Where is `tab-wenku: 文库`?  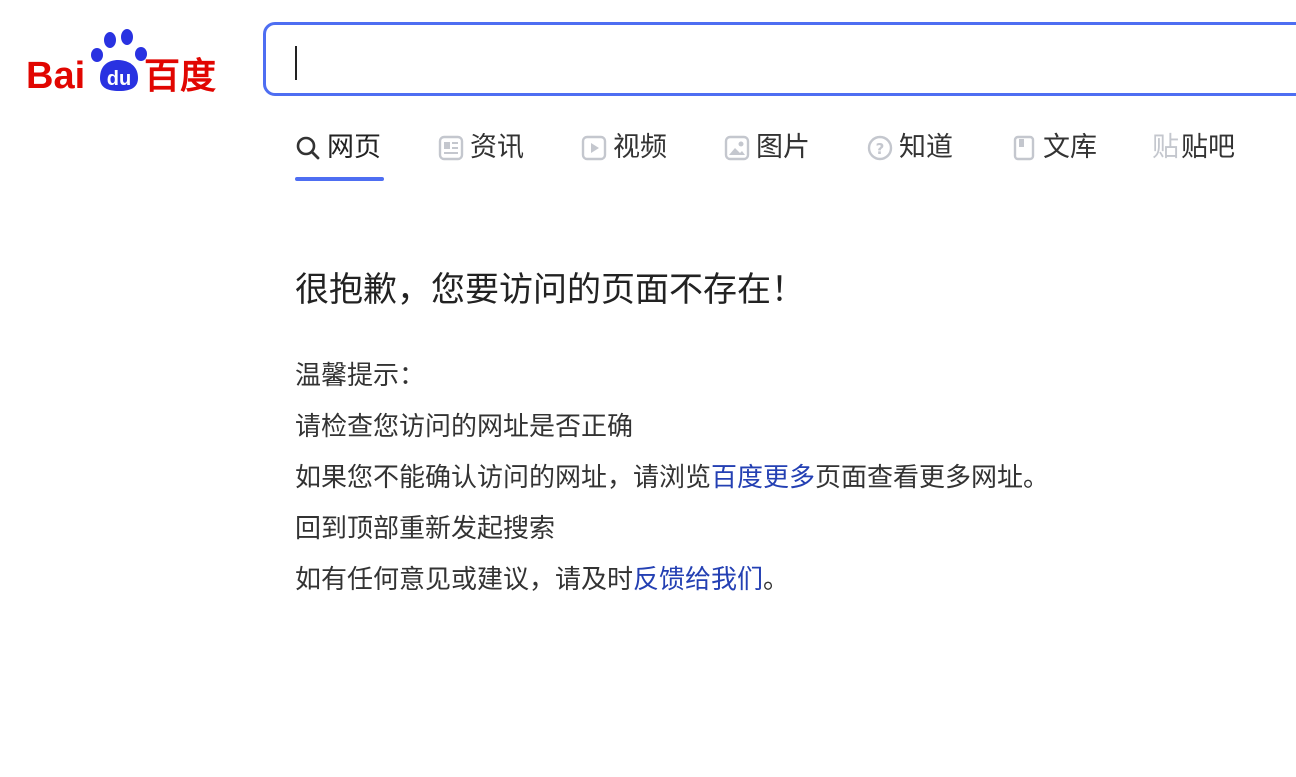 tab-wenku: 文库 is located at coordinates (1054, 154).